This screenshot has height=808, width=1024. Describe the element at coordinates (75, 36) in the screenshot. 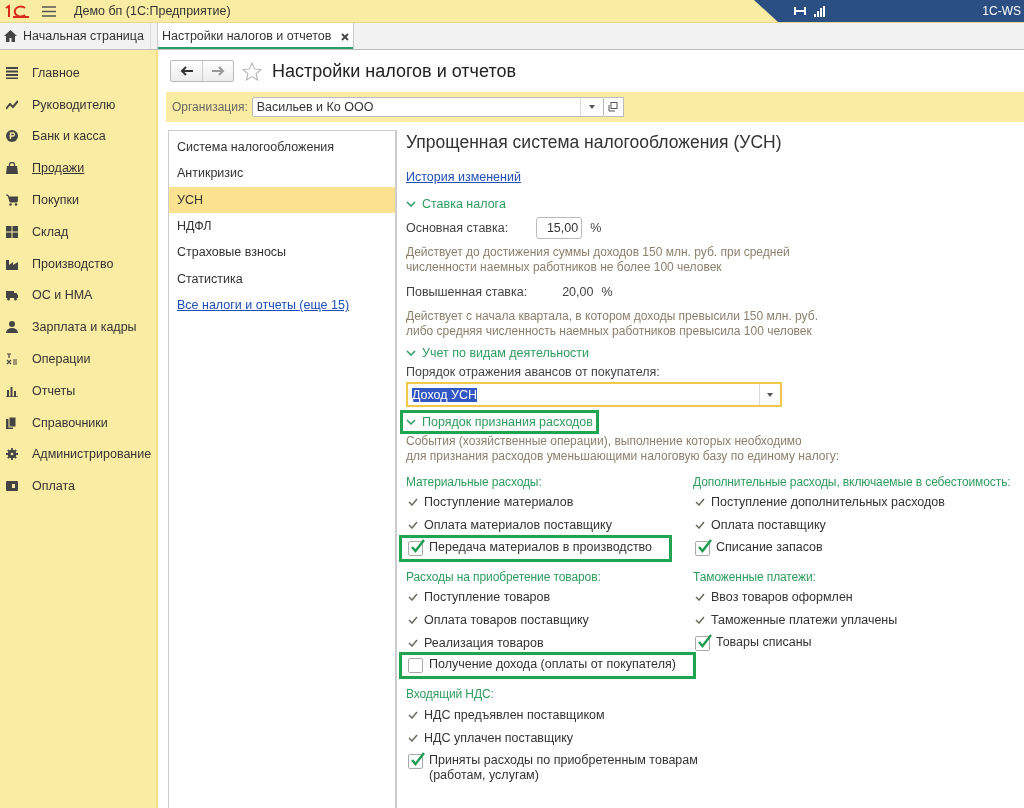

I see `tab: Начальная страница` at that location.